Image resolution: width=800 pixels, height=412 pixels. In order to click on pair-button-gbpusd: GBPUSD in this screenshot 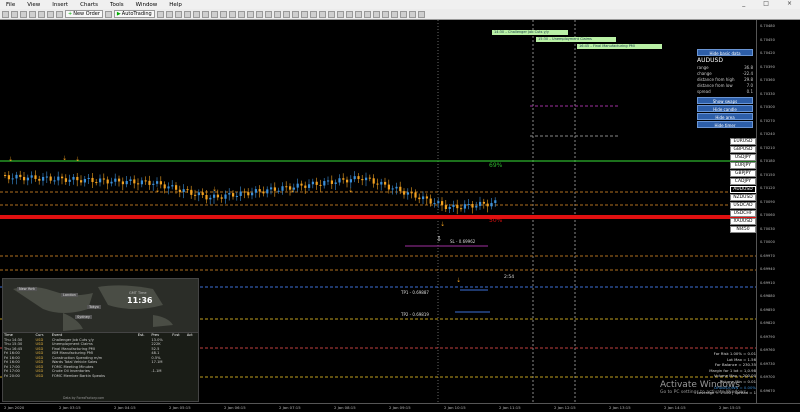, I will do `click(743, 149)`.